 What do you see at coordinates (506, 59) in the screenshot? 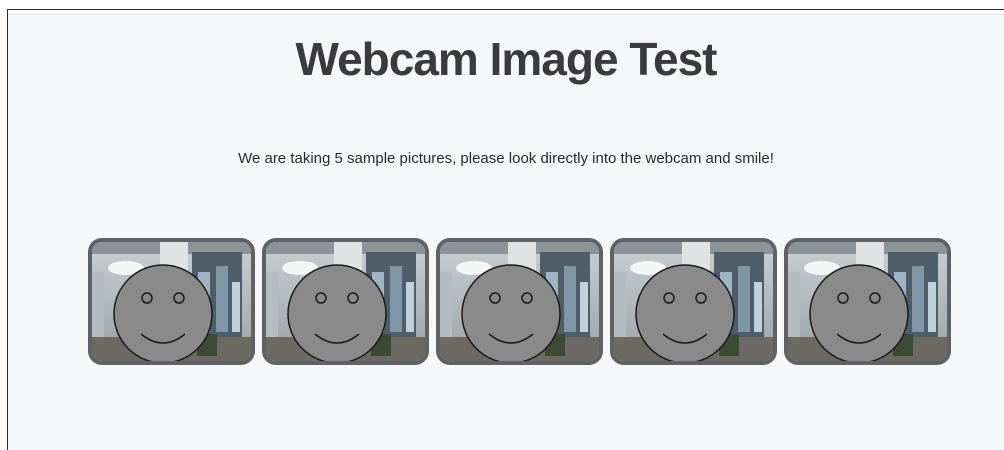
I see `page-title: Webcam Image Test` at bounding box center [506, 59].